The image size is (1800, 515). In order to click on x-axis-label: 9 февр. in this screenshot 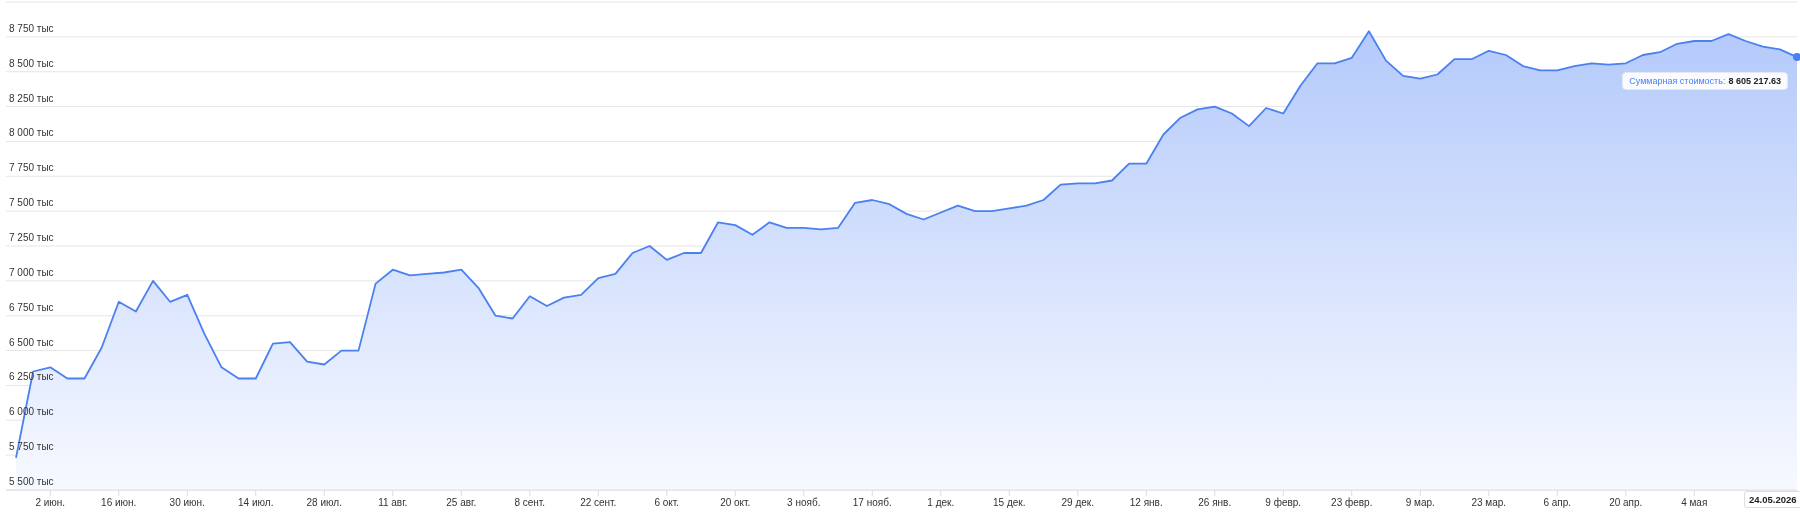, I will do `click(1283, 502)`.